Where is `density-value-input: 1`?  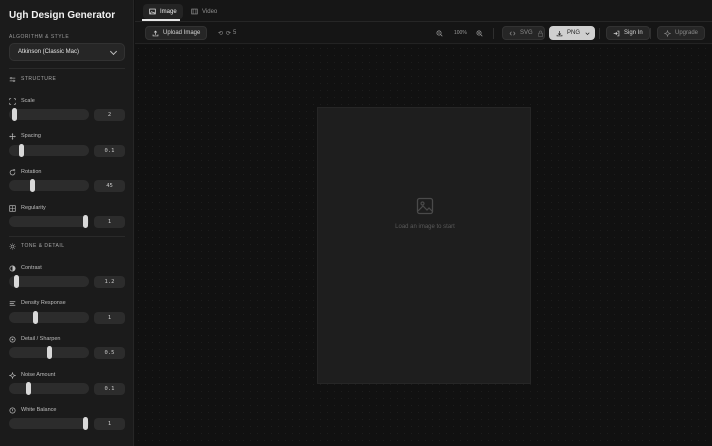
density-value-input: 1 is located at coordinates (109, 318).